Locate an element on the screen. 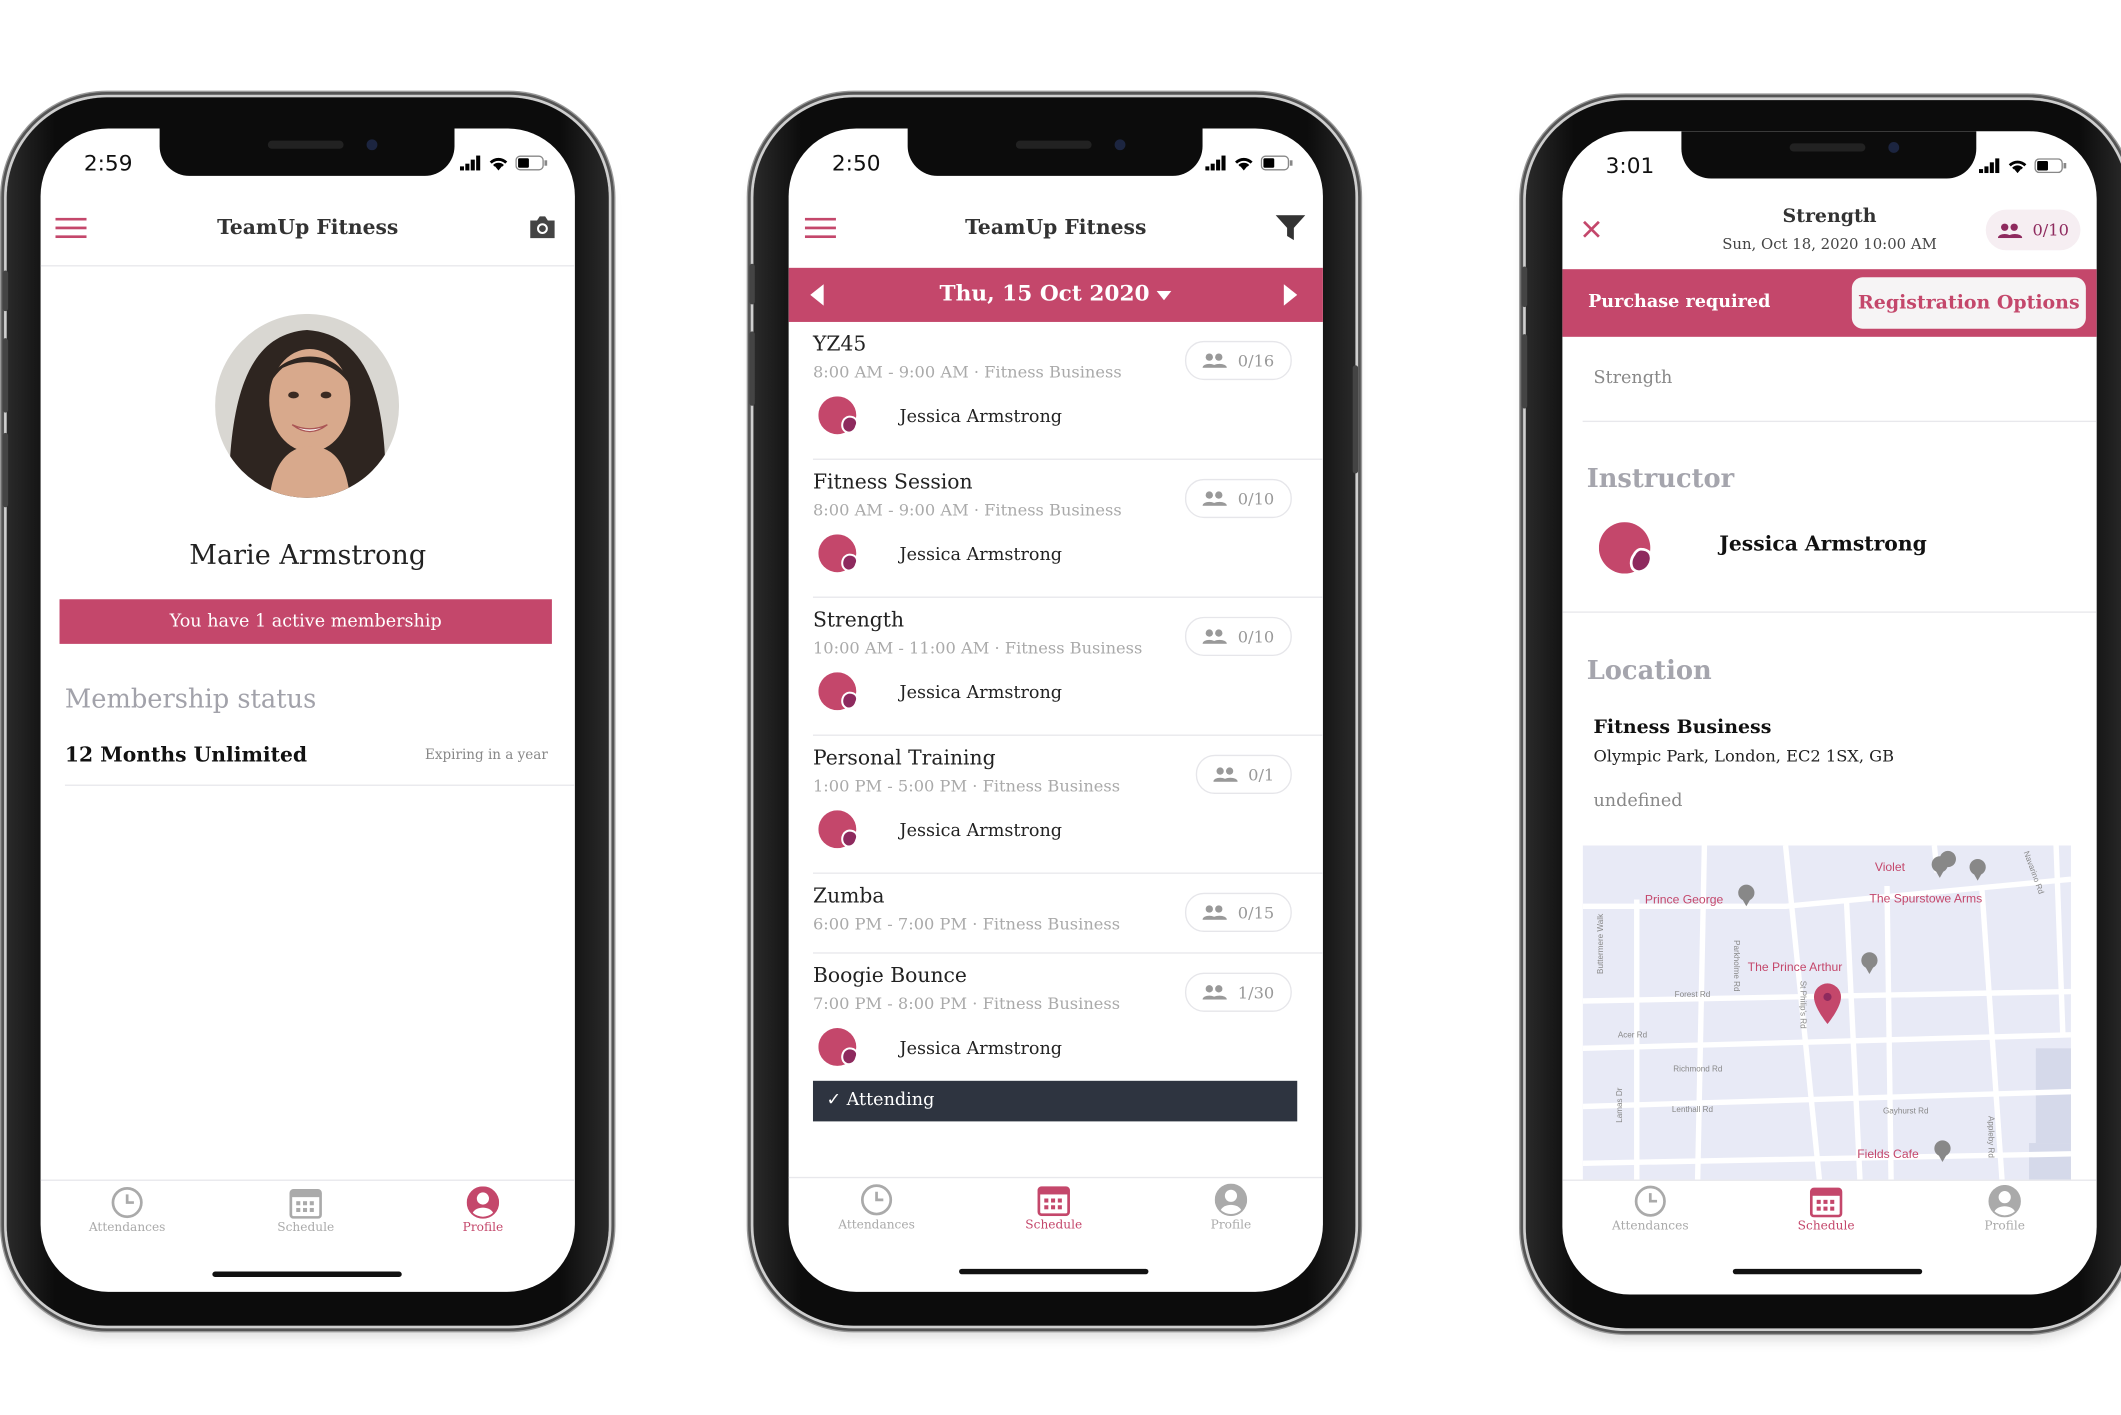 This screenshot has width=2121, height=1415. event-title: Zumba is located at coordinates (848, 895).